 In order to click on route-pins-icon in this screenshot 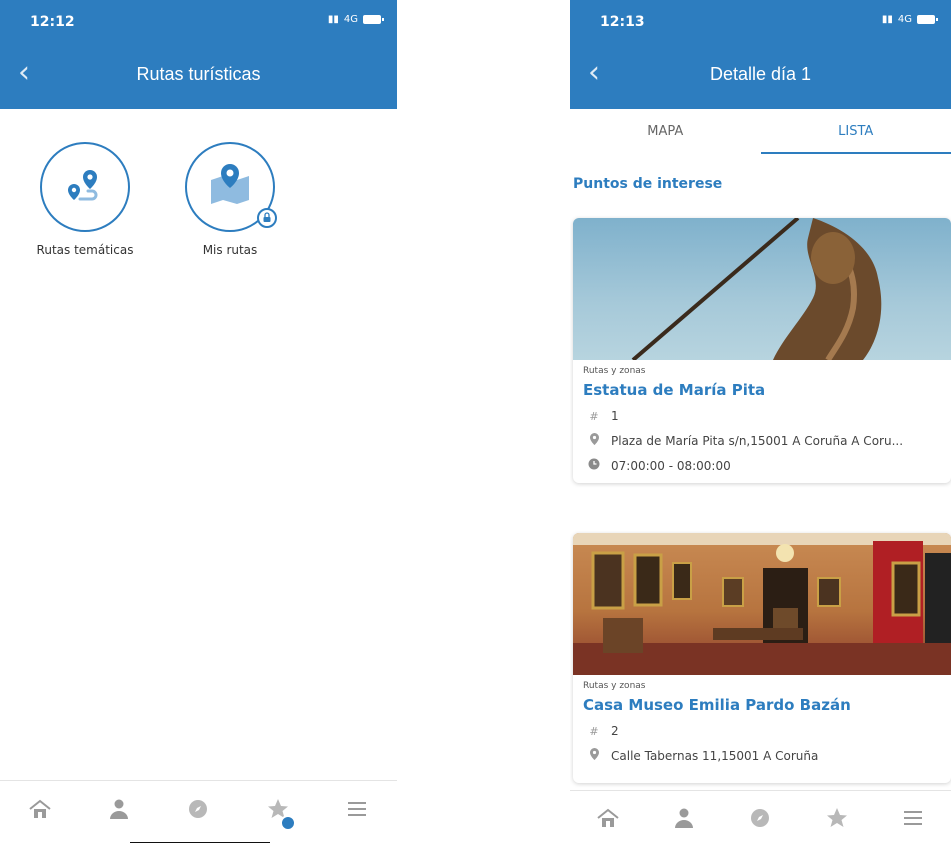, I will do `click(83, 185)`.